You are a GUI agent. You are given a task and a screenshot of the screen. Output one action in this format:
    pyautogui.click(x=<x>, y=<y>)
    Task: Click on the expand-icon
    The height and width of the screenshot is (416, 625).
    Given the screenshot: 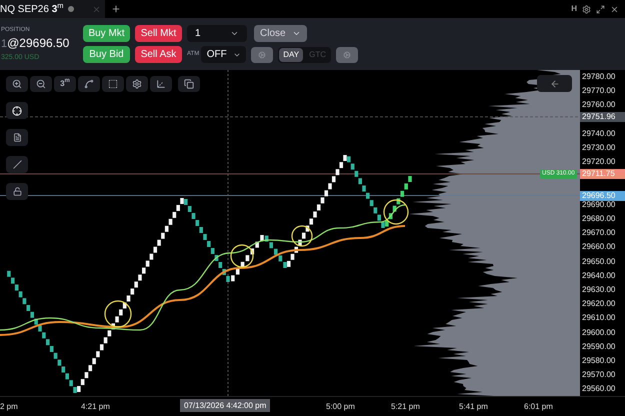 What is the action you would take?
    pyautogui.click(x=600, y=9)
    